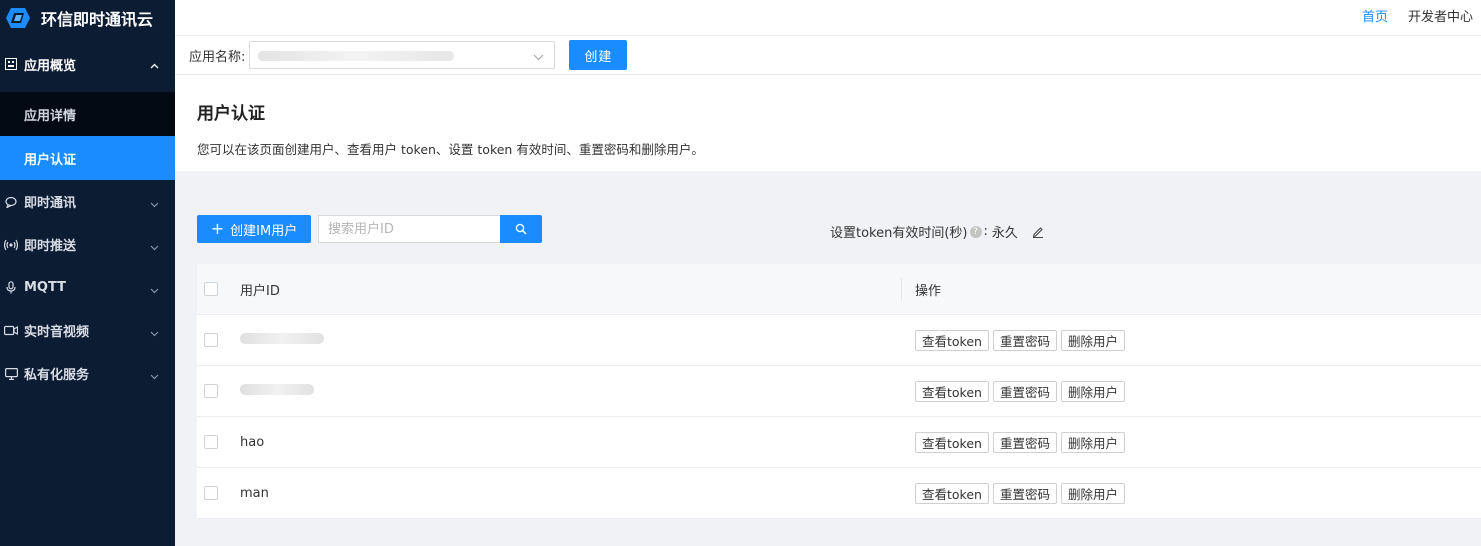  I want to click on broadcast-icon, so click(11, 245).